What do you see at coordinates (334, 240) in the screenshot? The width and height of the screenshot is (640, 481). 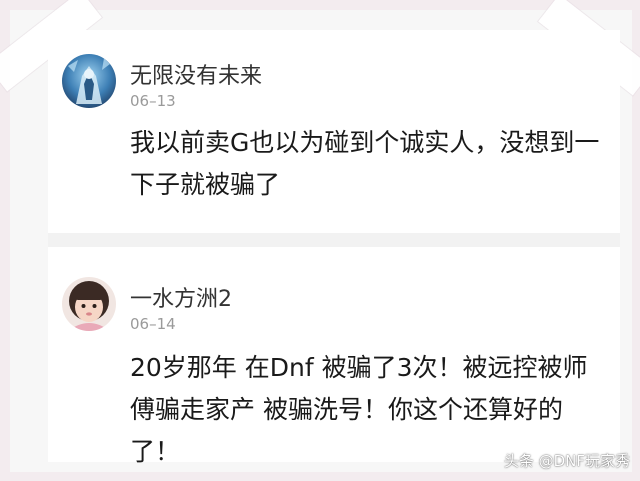 I see `comment-divider` at bounding box center [334, 240].